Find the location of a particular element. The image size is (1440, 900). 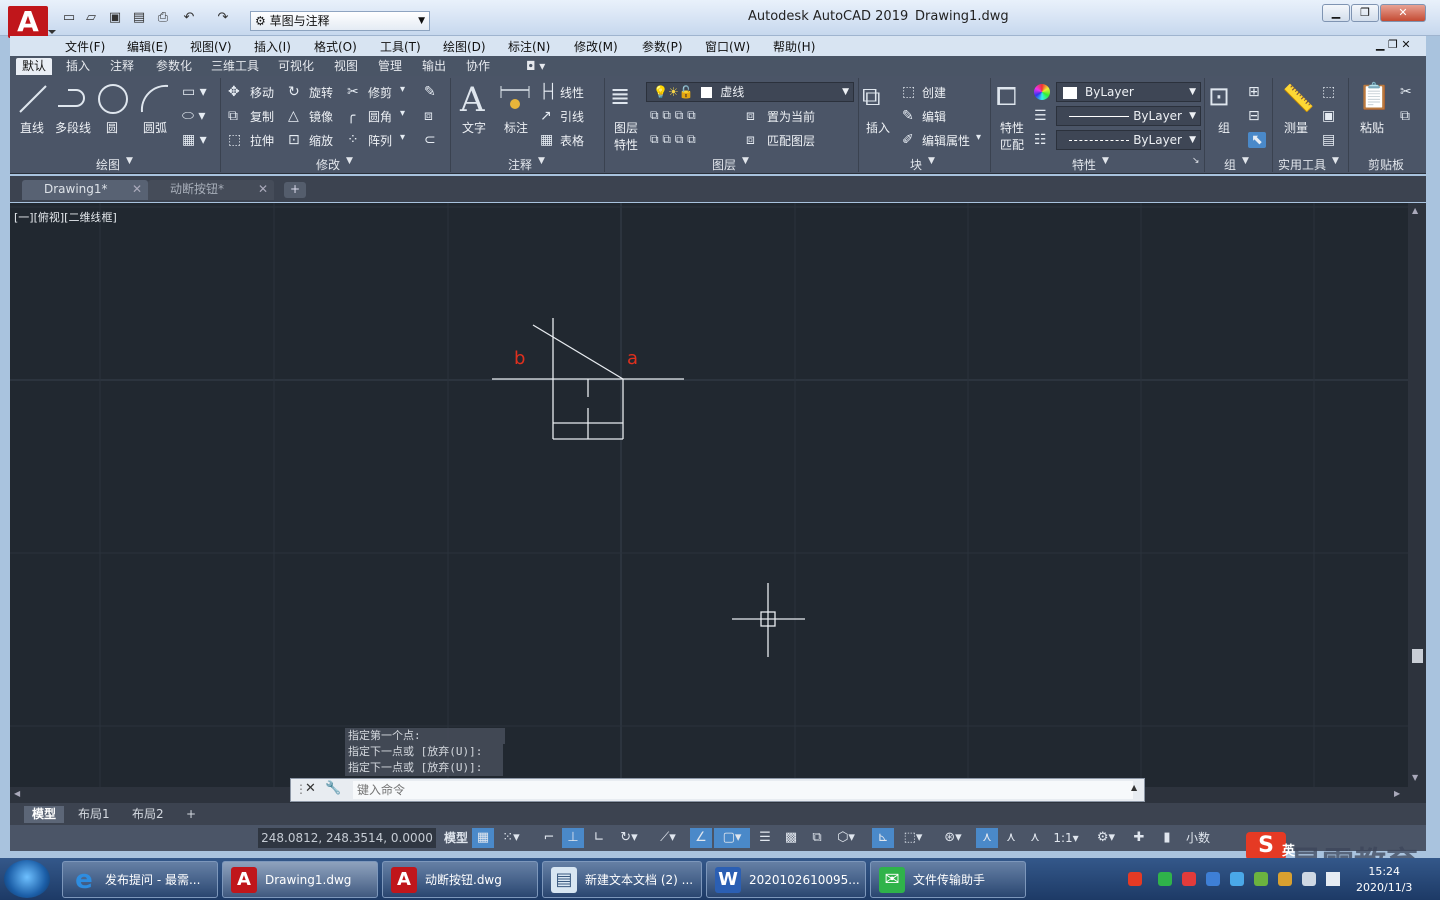

trim-button: 修剪 is located at coordinates (380, 92).